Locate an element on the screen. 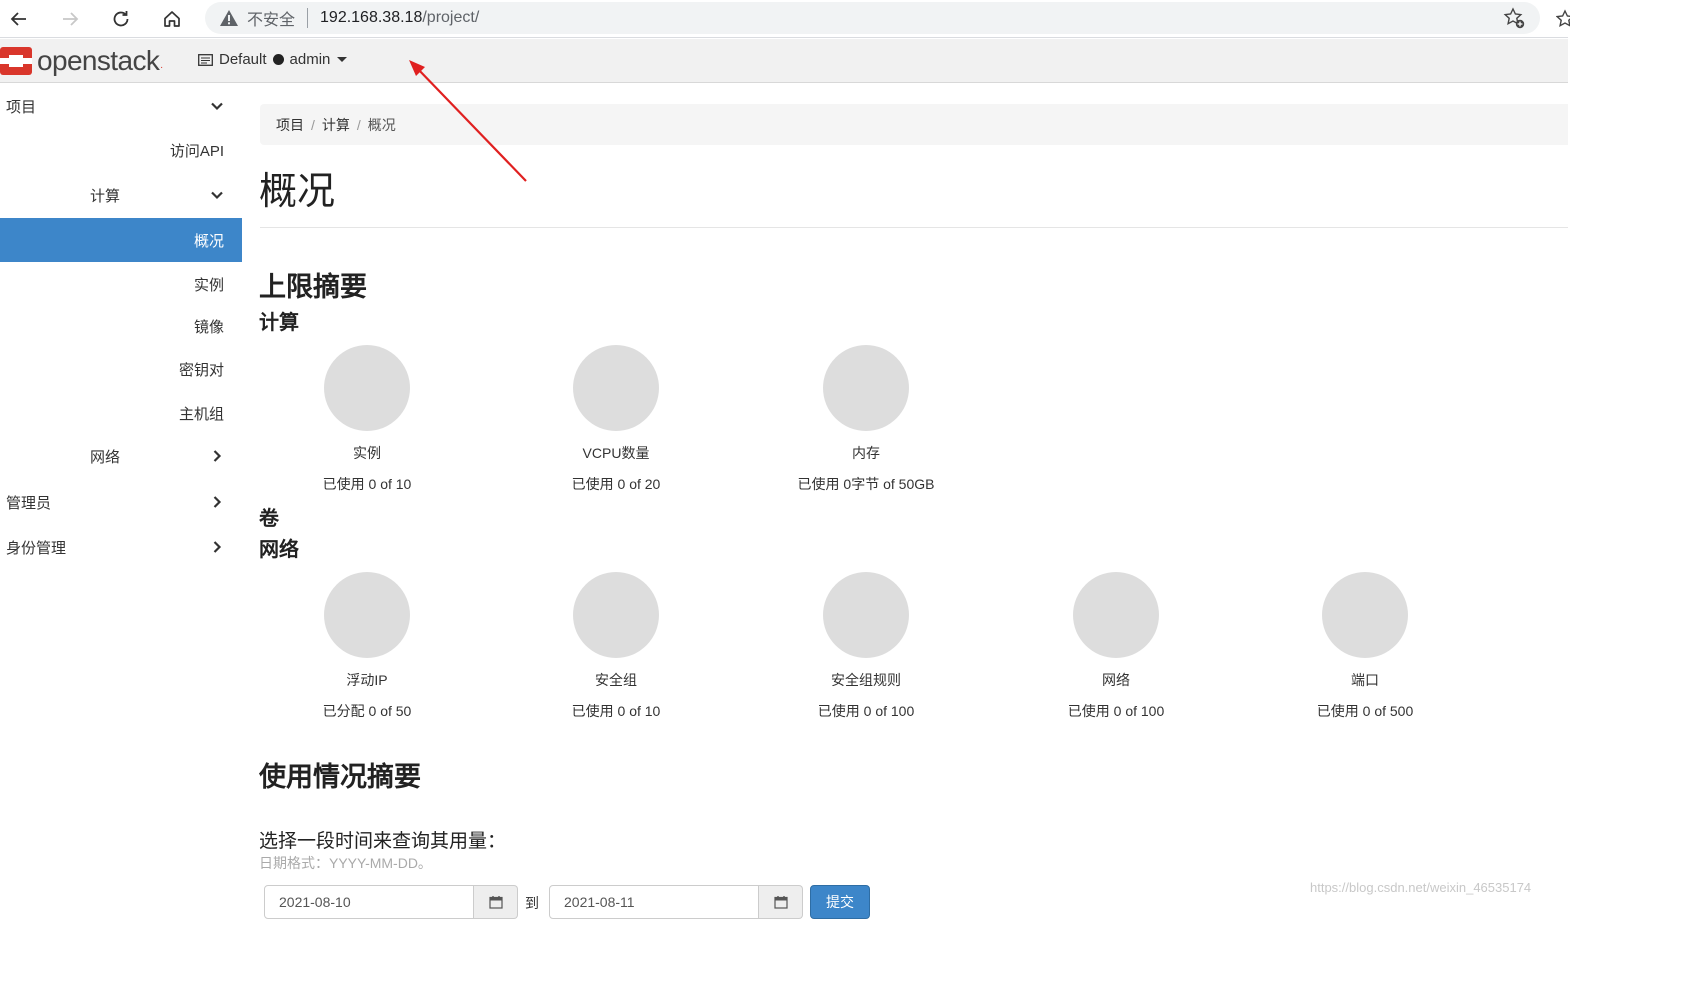  sidebar-item-server-groups: 主机组 is located at coordinates (121, 413).